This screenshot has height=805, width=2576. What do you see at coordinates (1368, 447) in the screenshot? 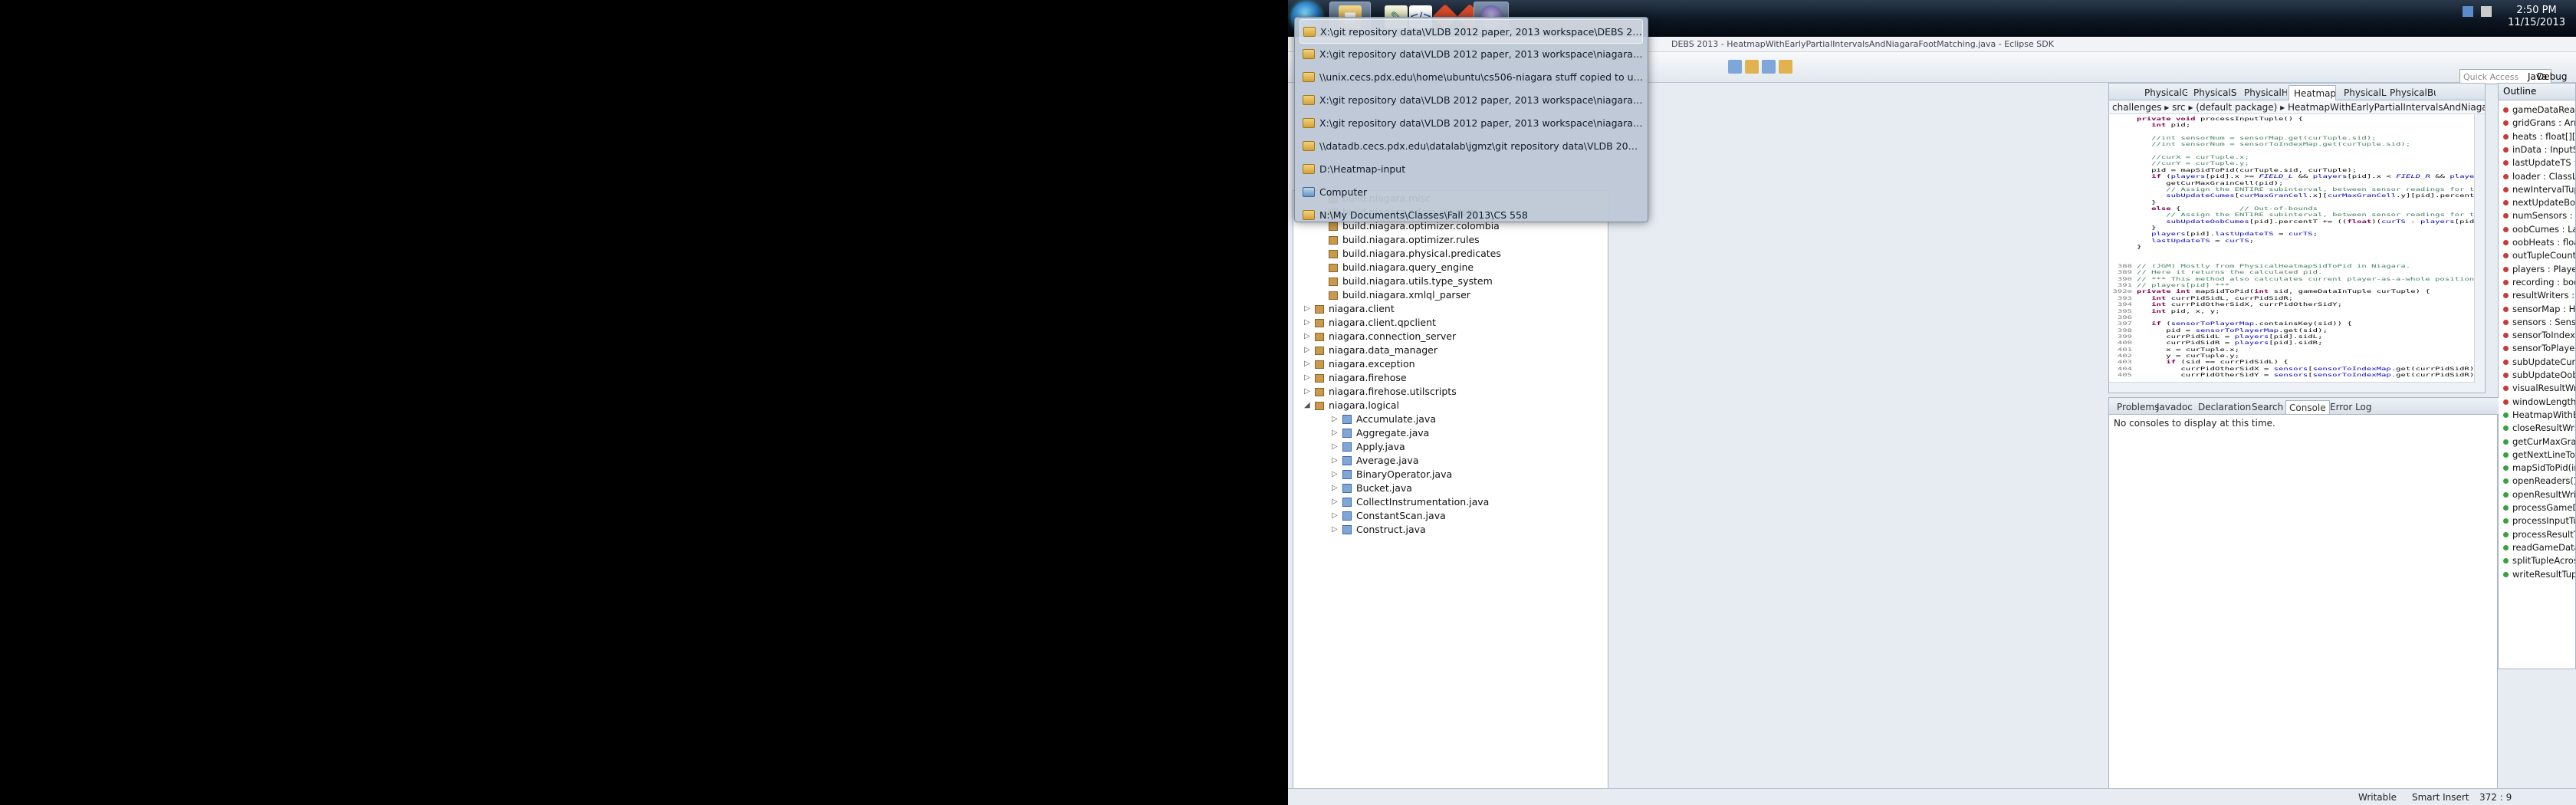
I see `tree-item: ▷ Apply.java` at bounding box center [1368, 447].